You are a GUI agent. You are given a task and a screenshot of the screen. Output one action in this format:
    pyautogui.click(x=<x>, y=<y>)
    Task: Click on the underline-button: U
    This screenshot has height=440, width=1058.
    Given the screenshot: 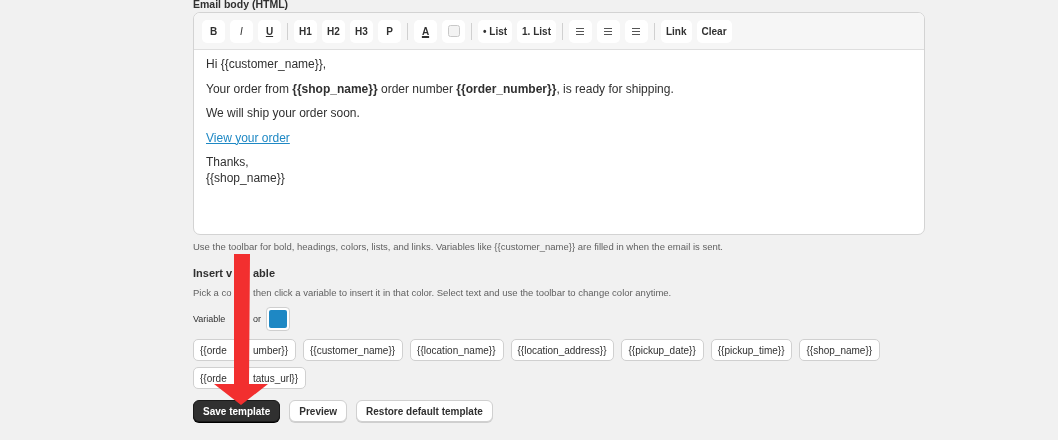 What is the action you would take?
    pyautogui.click(x=269, y=31)
    